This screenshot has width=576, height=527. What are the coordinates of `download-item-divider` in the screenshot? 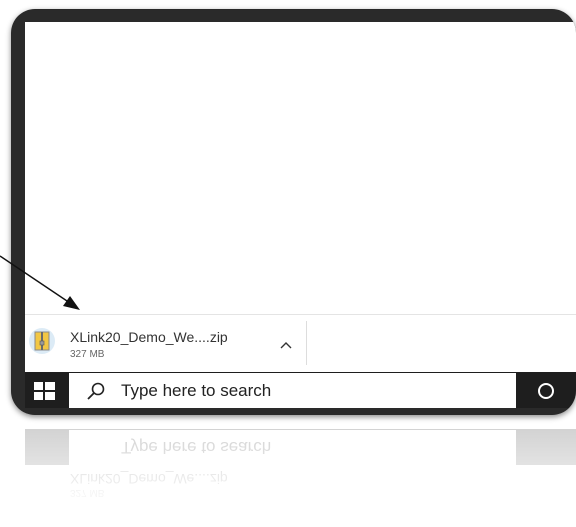 It's located at (306, 343).